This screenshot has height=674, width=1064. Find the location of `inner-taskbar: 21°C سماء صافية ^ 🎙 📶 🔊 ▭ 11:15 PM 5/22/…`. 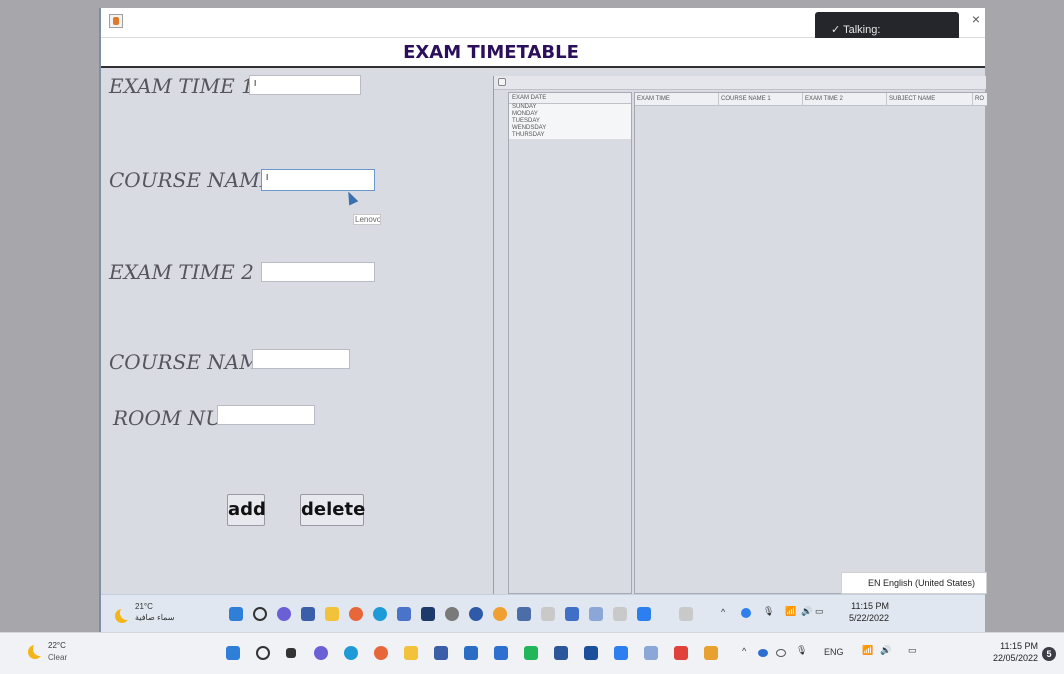

inner-taskbar: 21°C سماء صافية ^ 🎙 📶 🔊 ▭ 11:15 PM 5/22/… is located at coordinates (543, 613).